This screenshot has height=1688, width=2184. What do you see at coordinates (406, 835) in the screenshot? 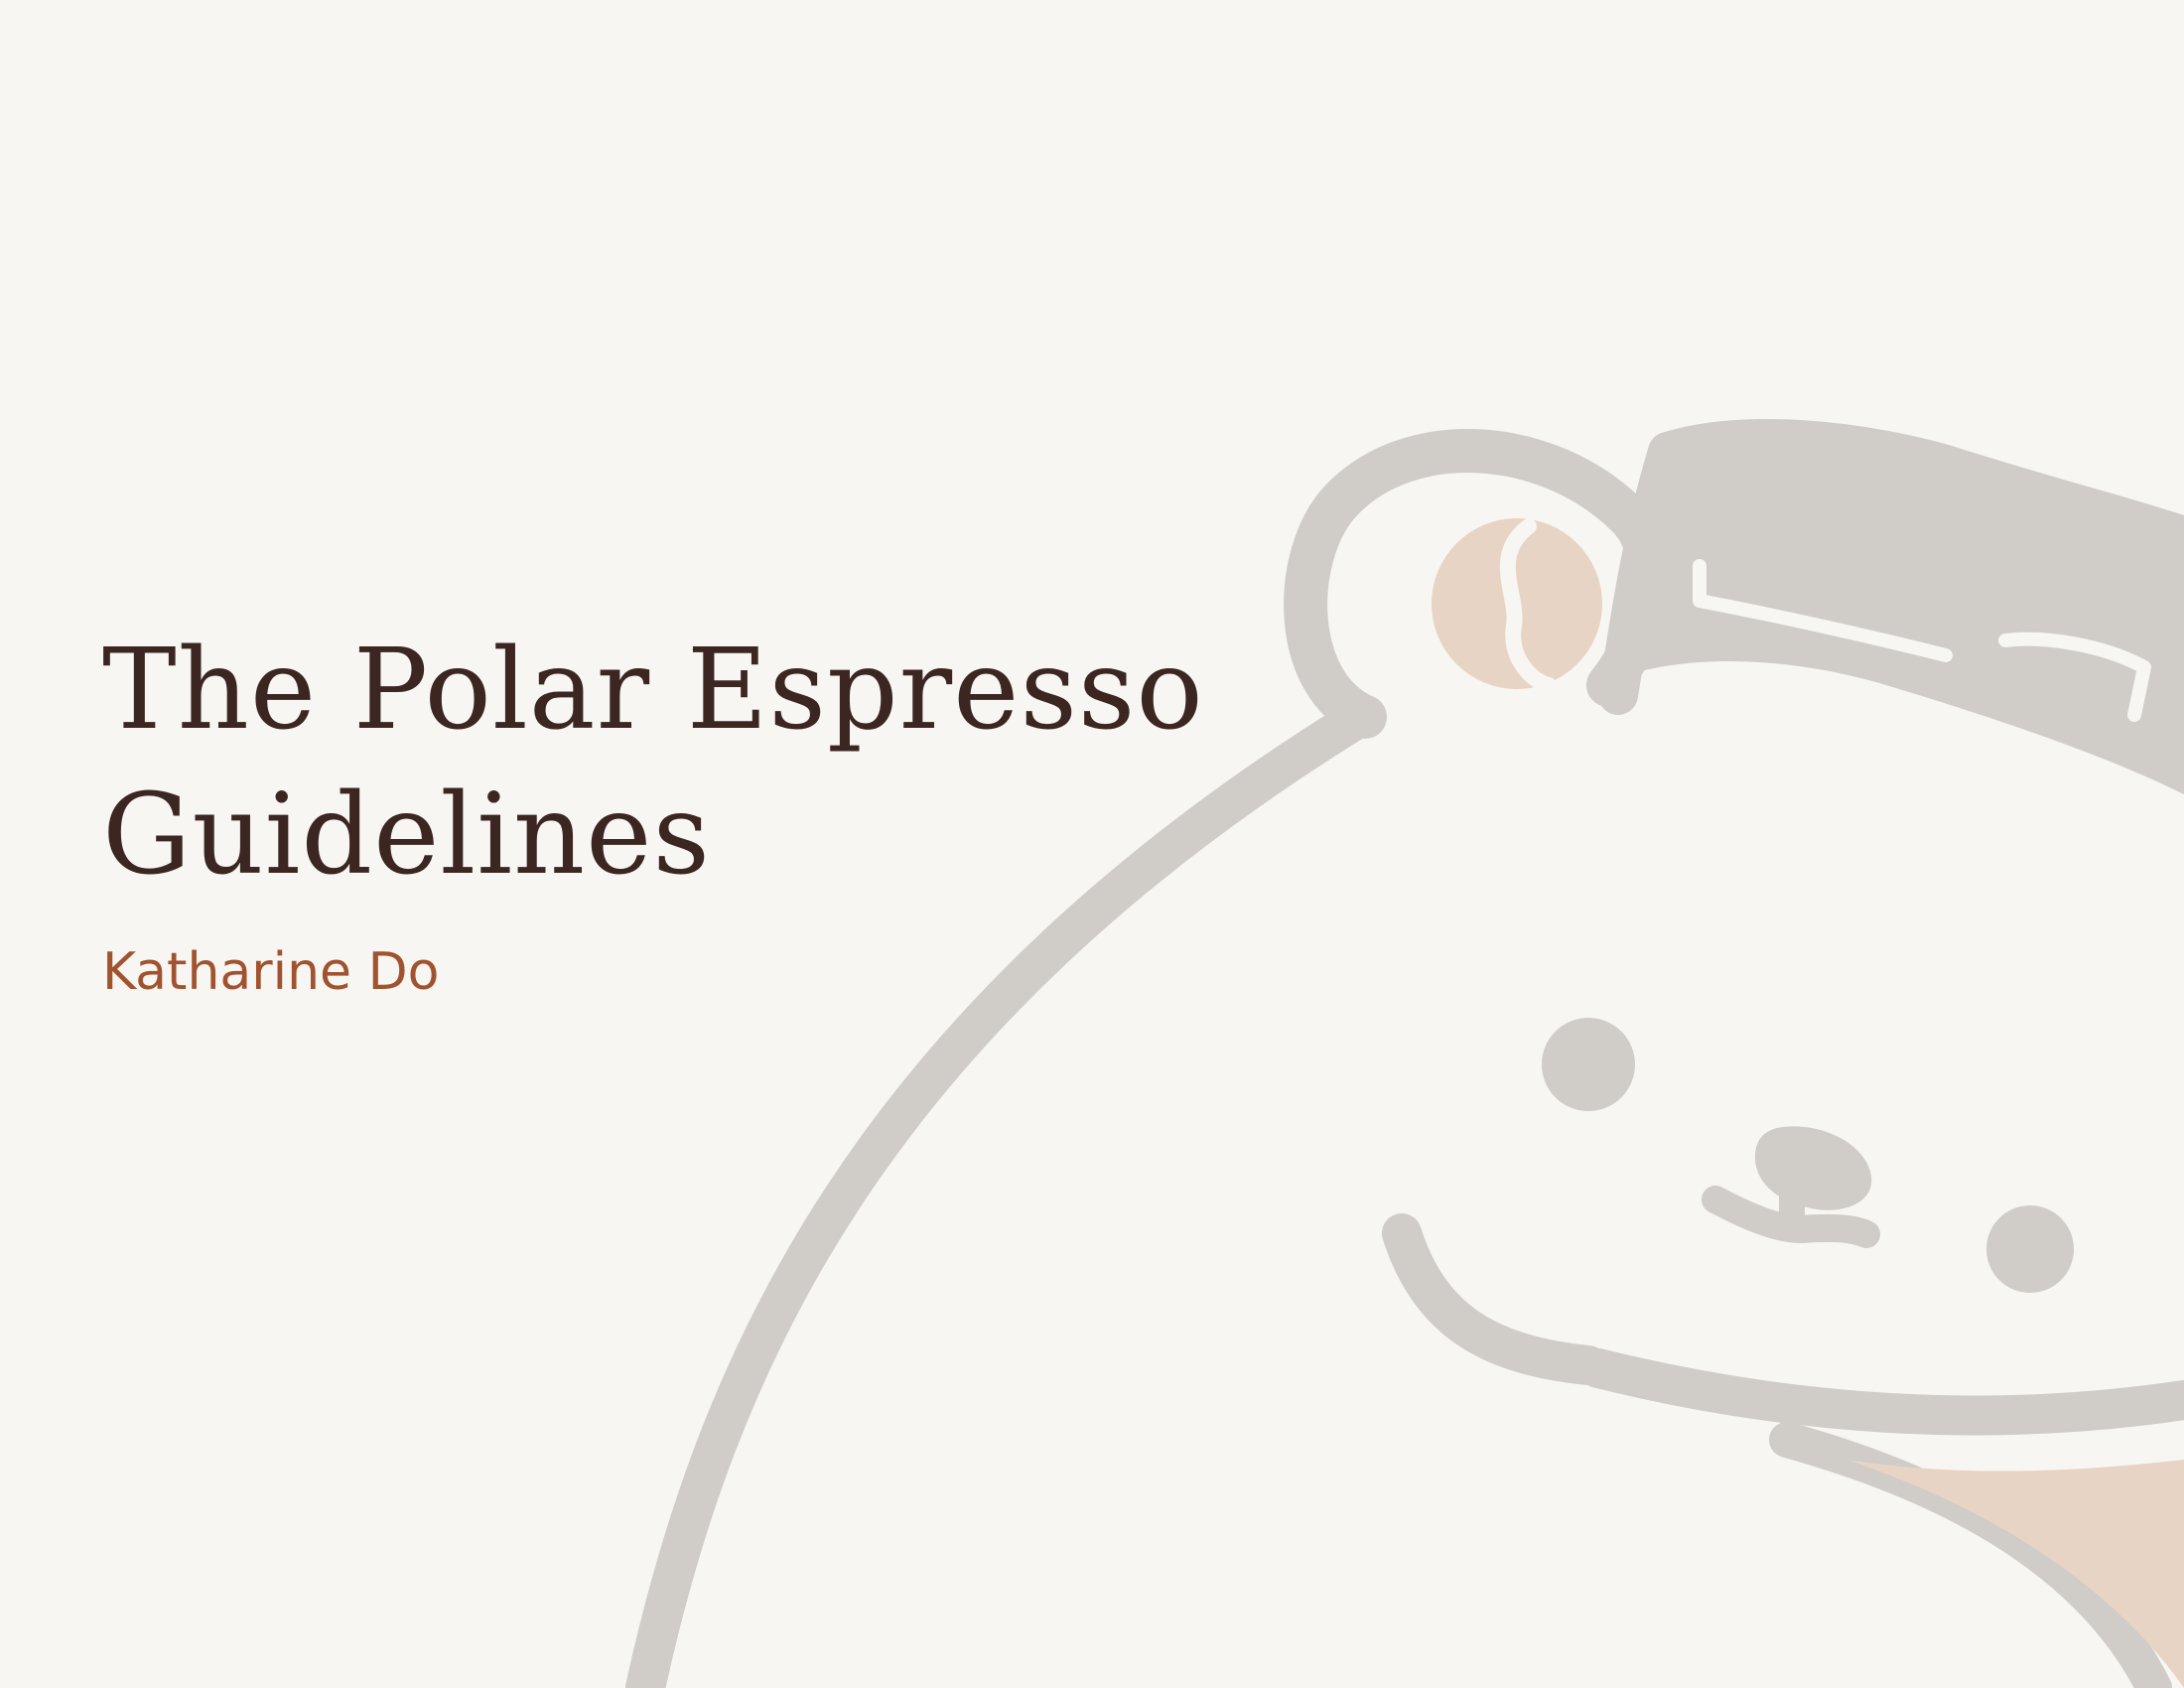
I see `document-title-line-2: Guidelines` at bounding box center [406, 835].